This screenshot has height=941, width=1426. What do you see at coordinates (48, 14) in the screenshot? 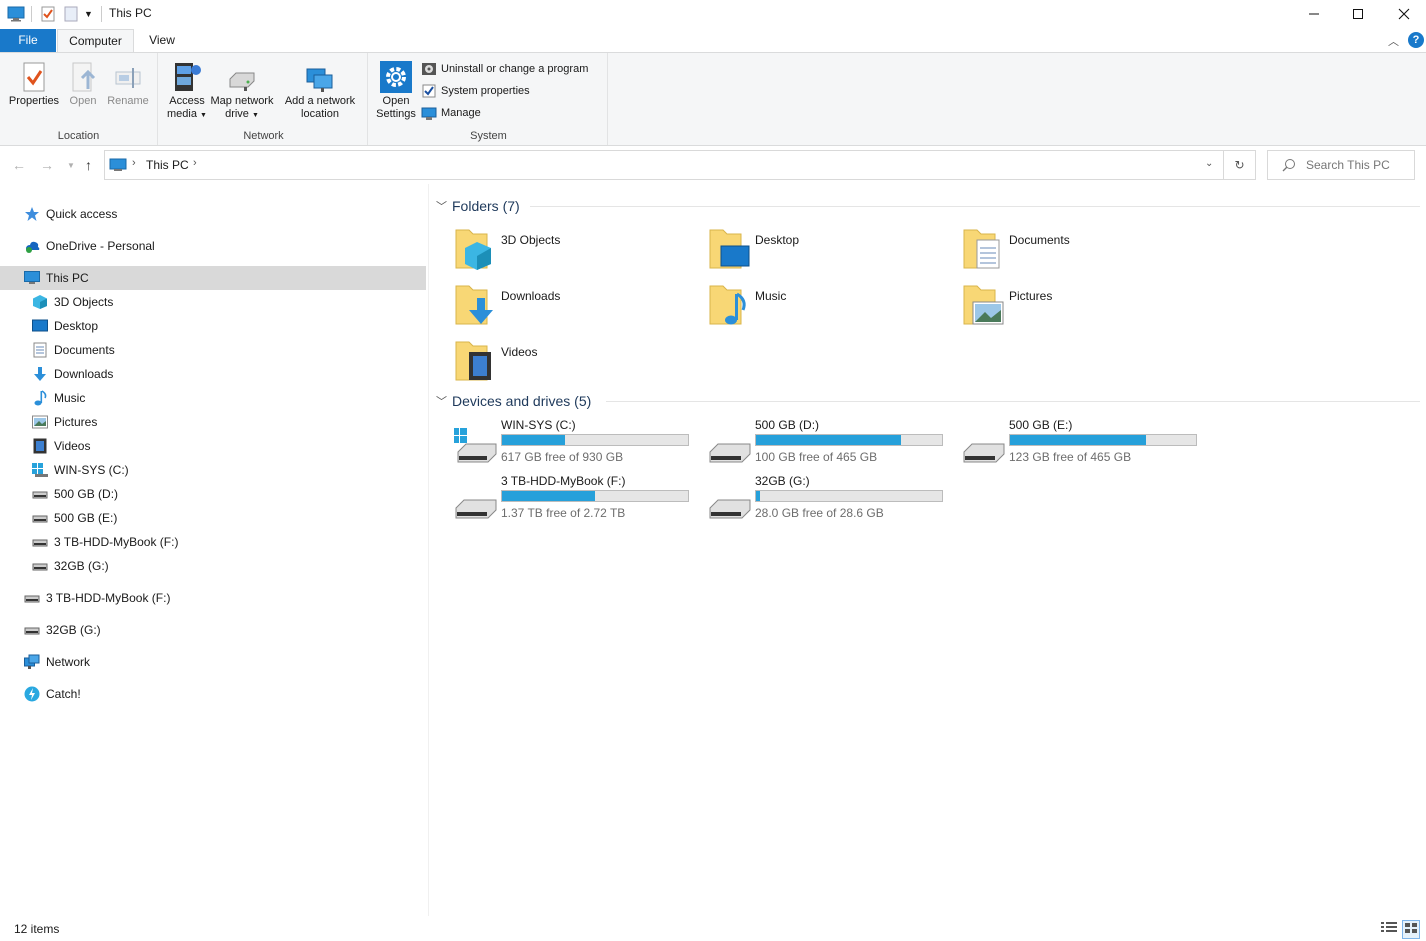
I see `properties-quick-icon` at bounding box center [48, 14].